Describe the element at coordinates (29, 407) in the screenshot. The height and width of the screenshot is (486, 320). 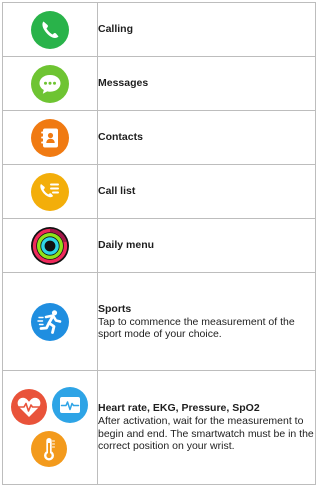
I see `heart-rate-icon` at that location.